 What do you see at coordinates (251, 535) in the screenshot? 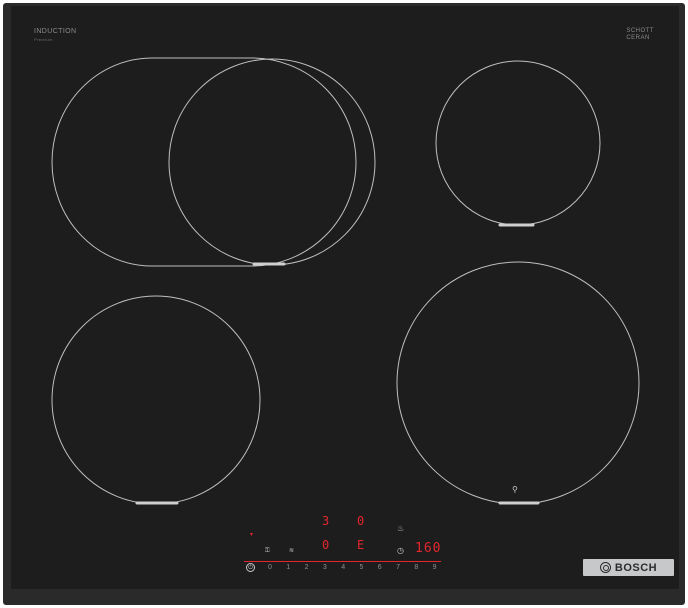
I see `hotplate-select-icon: ▾` at bounding box center [251, 535].